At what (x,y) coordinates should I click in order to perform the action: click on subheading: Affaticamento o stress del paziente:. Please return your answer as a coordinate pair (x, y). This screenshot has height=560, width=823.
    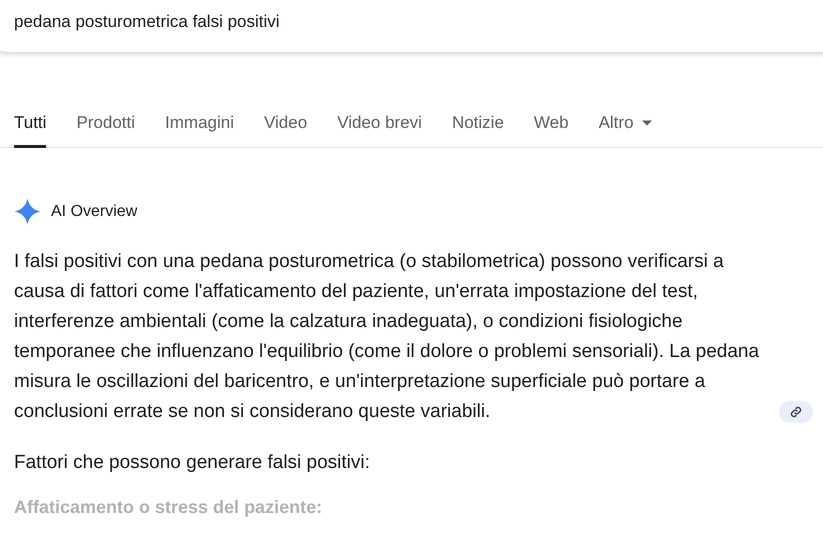
    Looking at the image, I should click on (168, 507).